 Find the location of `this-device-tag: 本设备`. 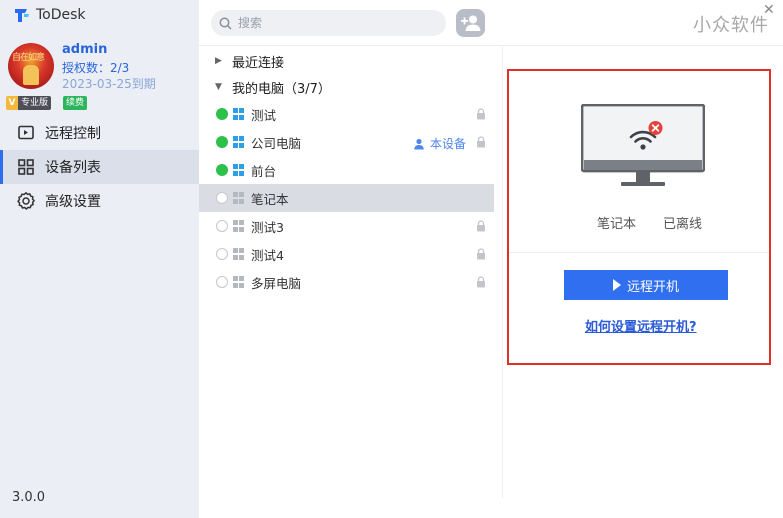

this-device-tag: 本设备 is located at coordinates (439, 143).